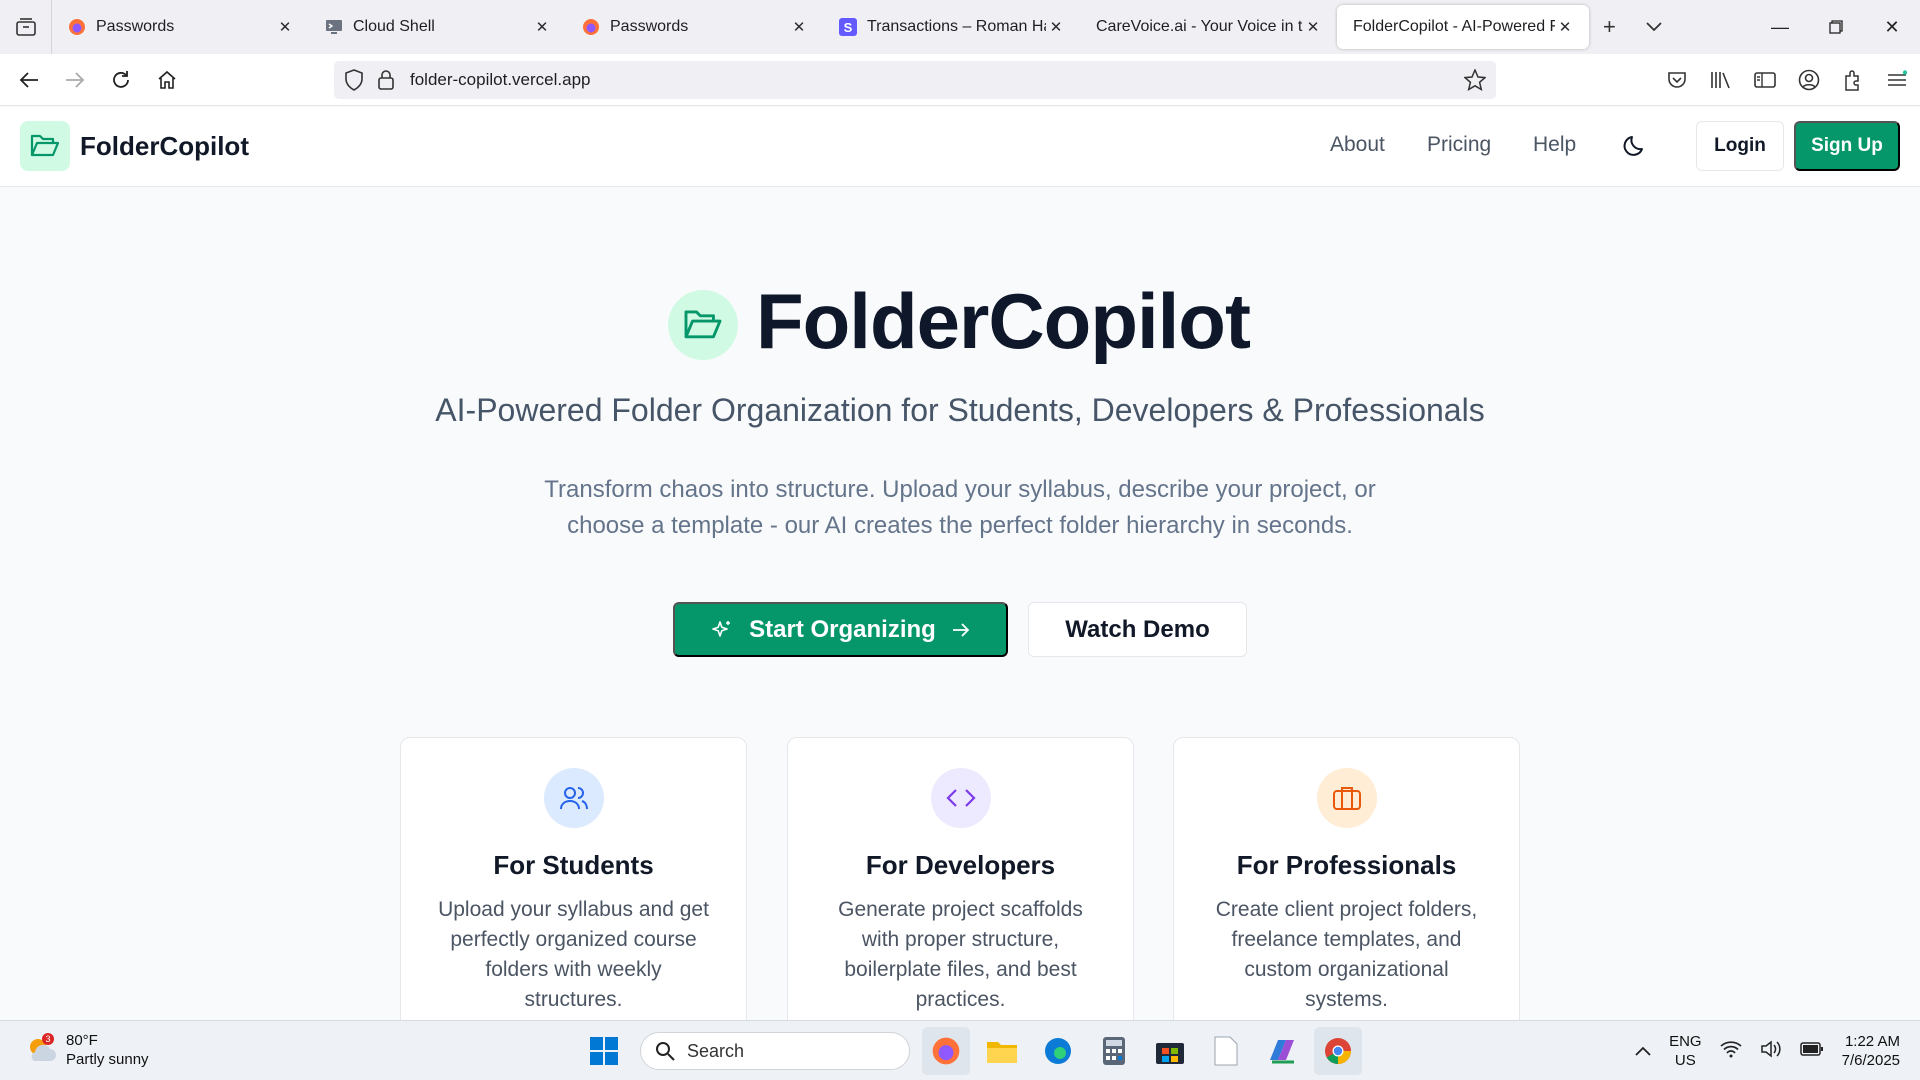 Image resolution: width=1920 pixels, height=1080 pixels. What do you see at coordinates (956, 26) in the screenshot?
I see `tab-title: Transactions – Roman Hance` at bounding box center [956, 26].